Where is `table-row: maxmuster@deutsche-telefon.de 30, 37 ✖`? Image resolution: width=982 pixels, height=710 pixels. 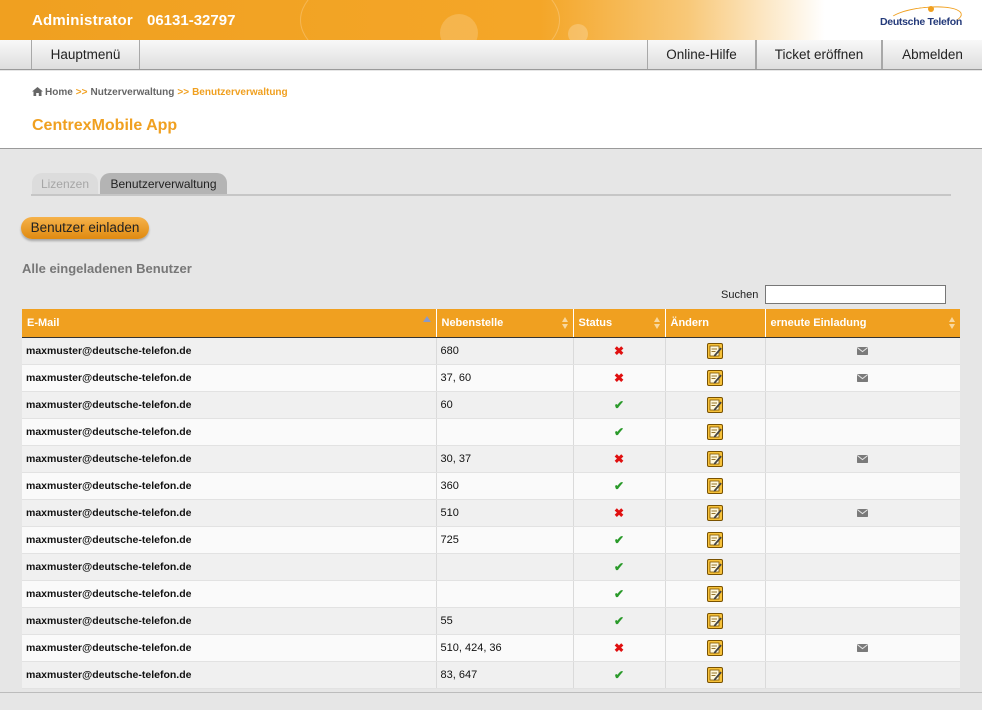
table-row: maxmuster@deutsche-telefon.de 30, 37 ✖ is located at coordinates (491, 459).